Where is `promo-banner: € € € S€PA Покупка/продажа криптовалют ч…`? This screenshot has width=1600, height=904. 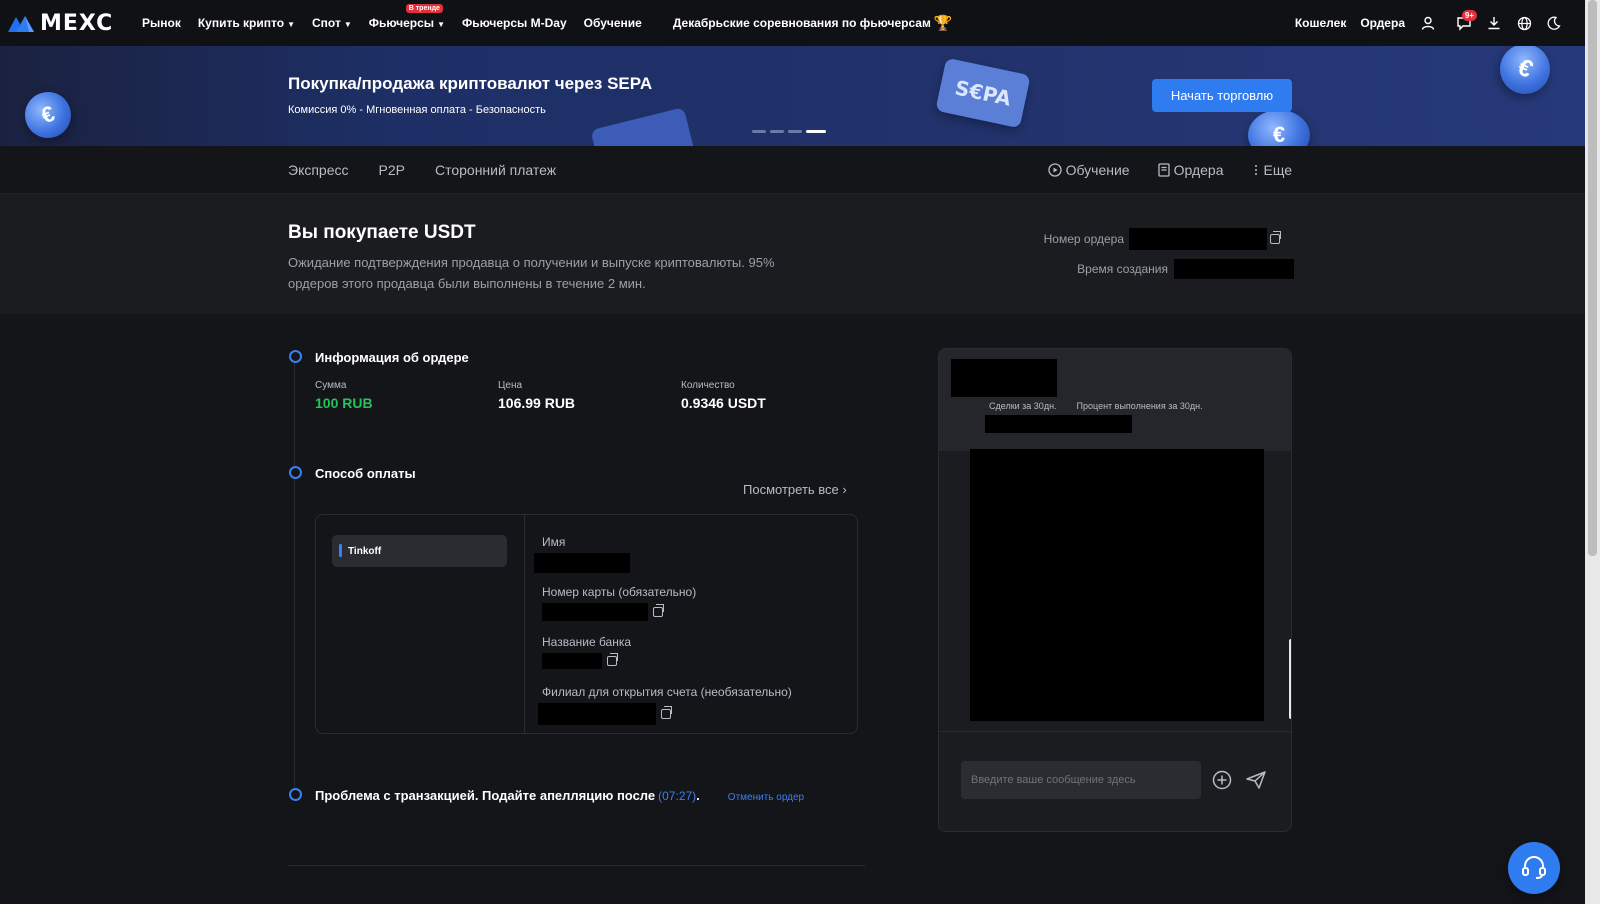 promo-banner: € € € S€PA Покупка/продажа криптовалют ч… is located at coordinates (792, 96).